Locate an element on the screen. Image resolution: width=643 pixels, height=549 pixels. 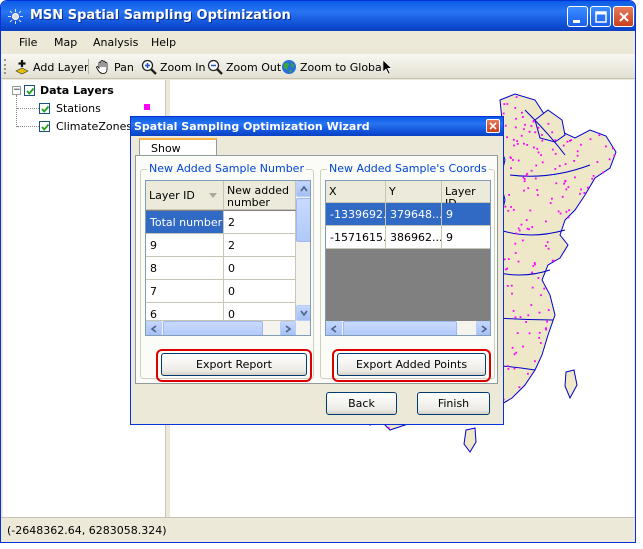
grid-header: X Y Layer ID is located at coordinates (408, 195).